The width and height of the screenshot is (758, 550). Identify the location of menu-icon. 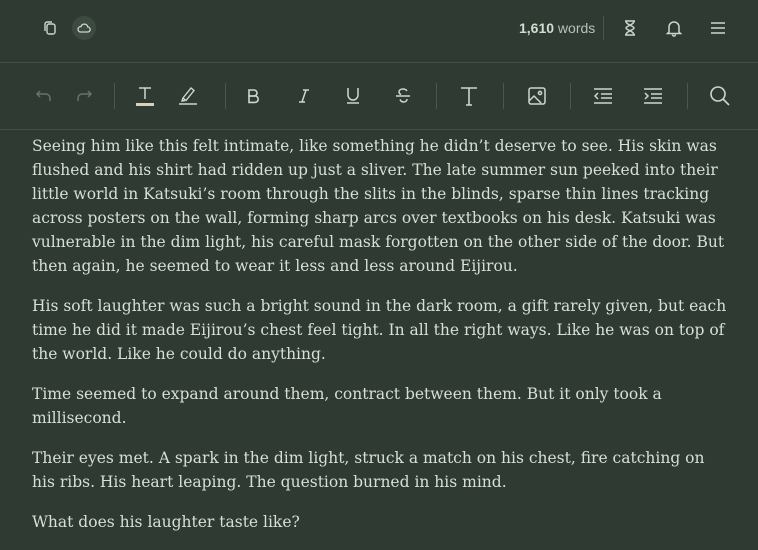
(718, 28).